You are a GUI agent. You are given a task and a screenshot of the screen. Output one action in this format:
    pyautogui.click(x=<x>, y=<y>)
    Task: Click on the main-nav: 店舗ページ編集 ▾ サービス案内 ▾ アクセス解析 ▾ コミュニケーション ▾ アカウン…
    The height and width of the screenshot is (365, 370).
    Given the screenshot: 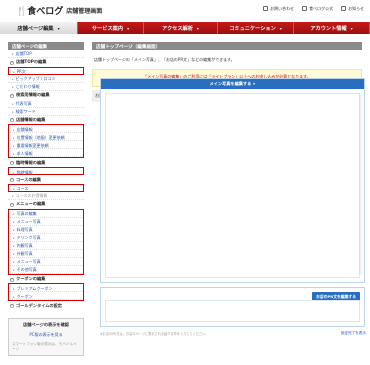 What is the action you would take?
    pyautogui.click(x=185, y=28)
    